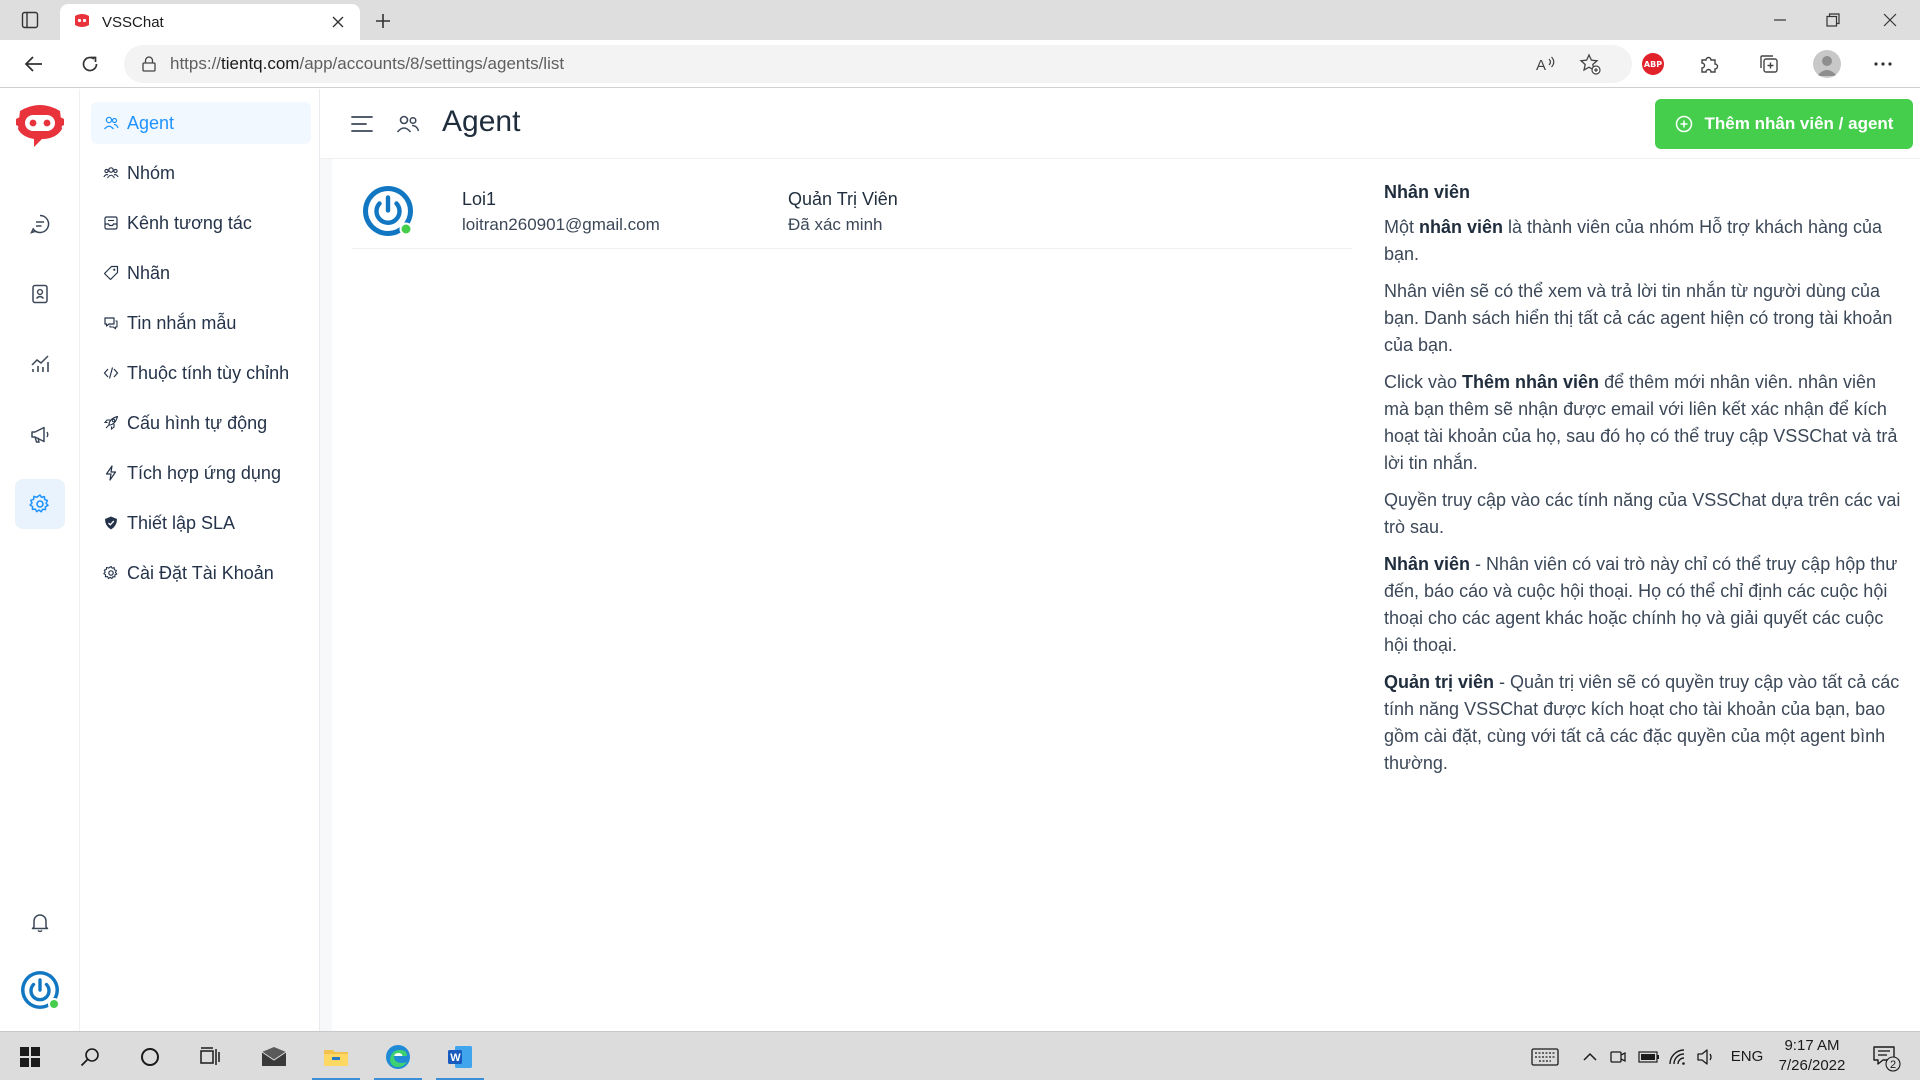 The image size is (1920, 1080). I want to click on sidebar-item-account-settings: Cài Đặt Tài Khoản, so click(201, 573).